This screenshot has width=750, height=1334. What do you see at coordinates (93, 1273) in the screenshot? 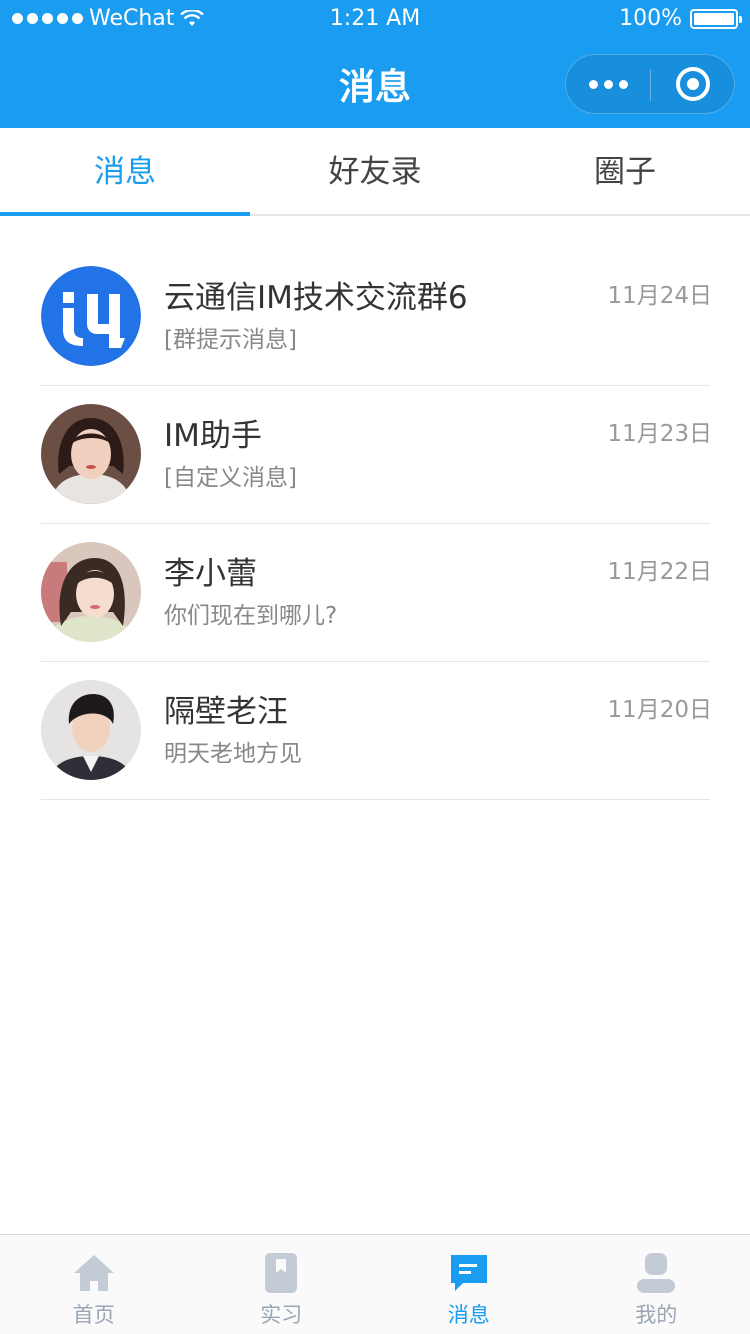
I see `home-icon` at bounding box center [93, 1273].